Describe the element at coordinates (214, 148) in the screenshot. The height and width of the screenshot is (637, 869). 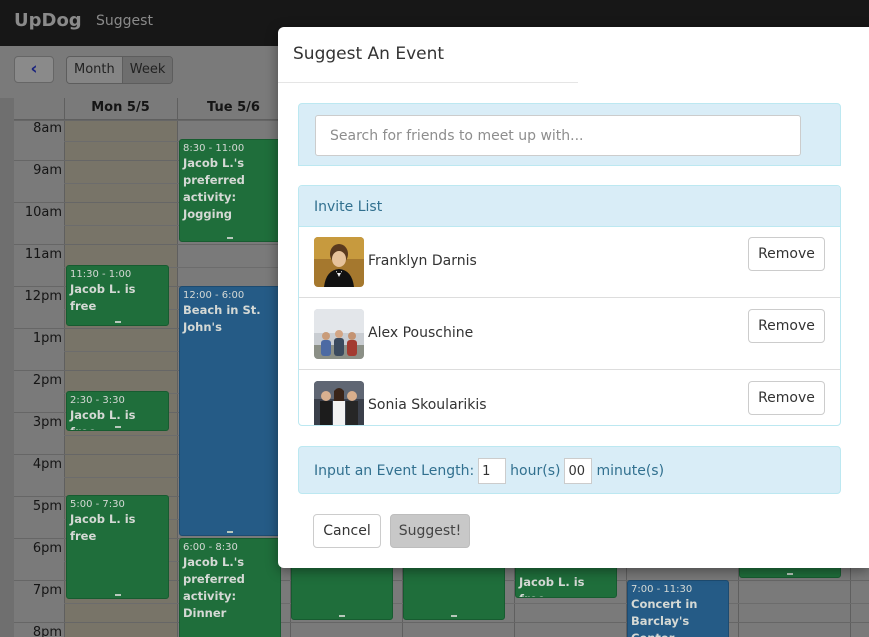
I see `event-time: 8:30 - 11:00` at that location.